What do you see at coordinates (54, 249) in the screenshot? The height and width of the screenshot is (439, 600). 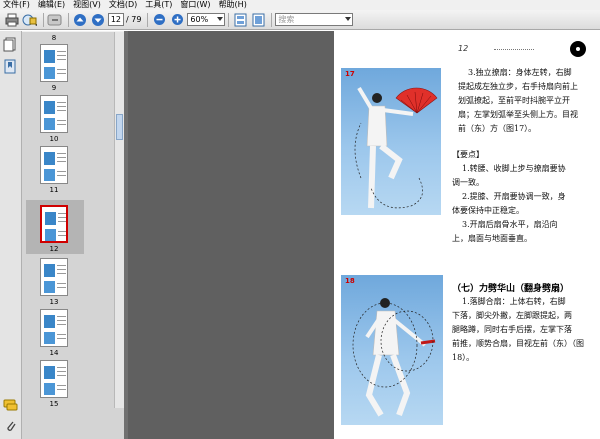 I see `thumbnail-label: 12` at bounding box center [54, 249].